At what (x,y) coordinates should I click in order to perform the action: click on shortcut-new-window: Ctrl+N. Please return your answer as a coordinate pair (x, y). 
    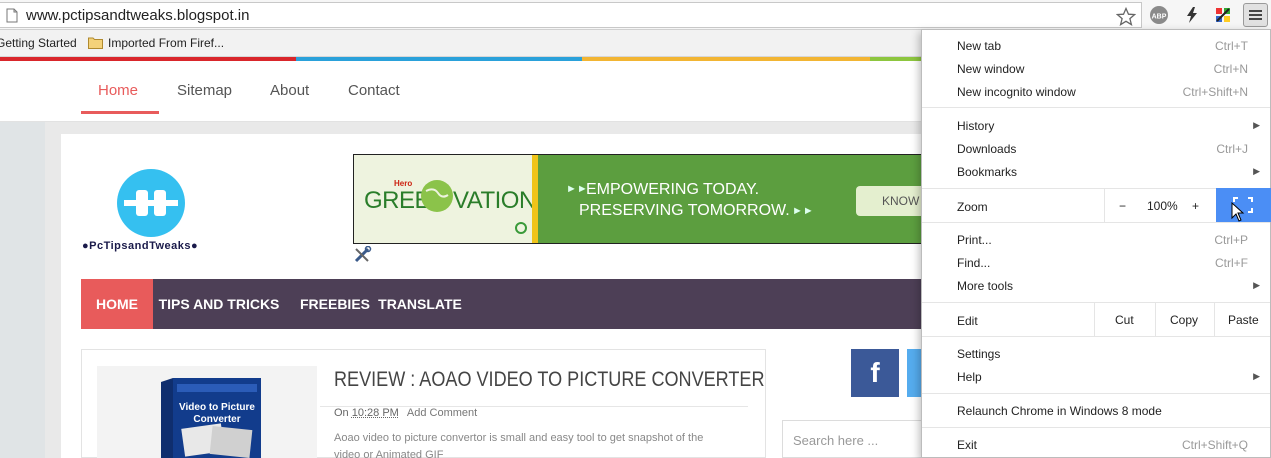
    Looking at the image, I should click on (1231, 69).